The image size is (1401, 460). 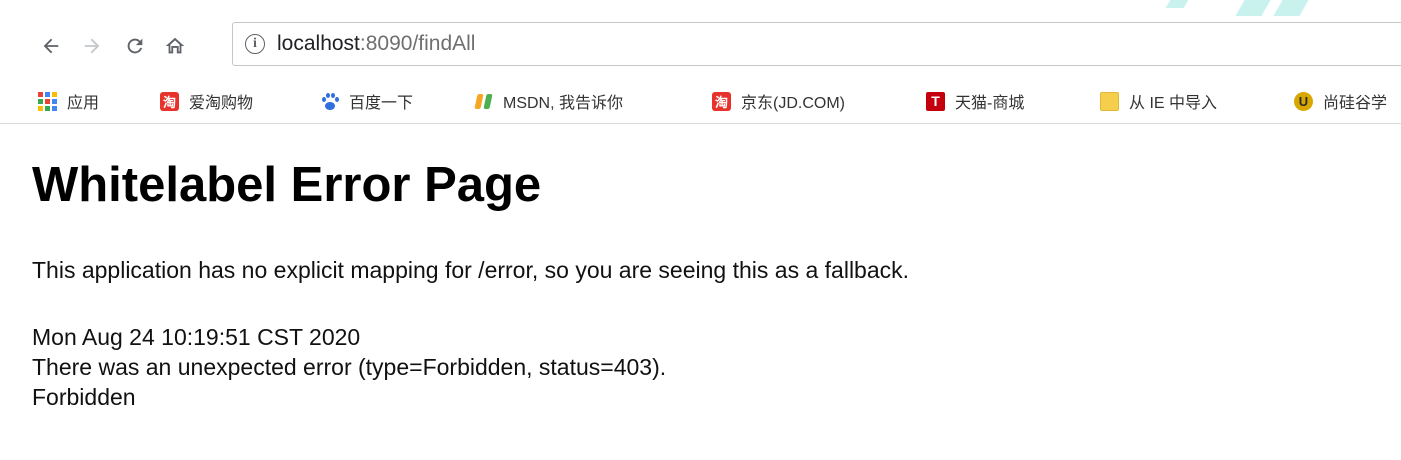 What do you see at coordinates (935, 101) in the screenshot?
I see `tmall-icon: T` at bounding box center [935, 101].